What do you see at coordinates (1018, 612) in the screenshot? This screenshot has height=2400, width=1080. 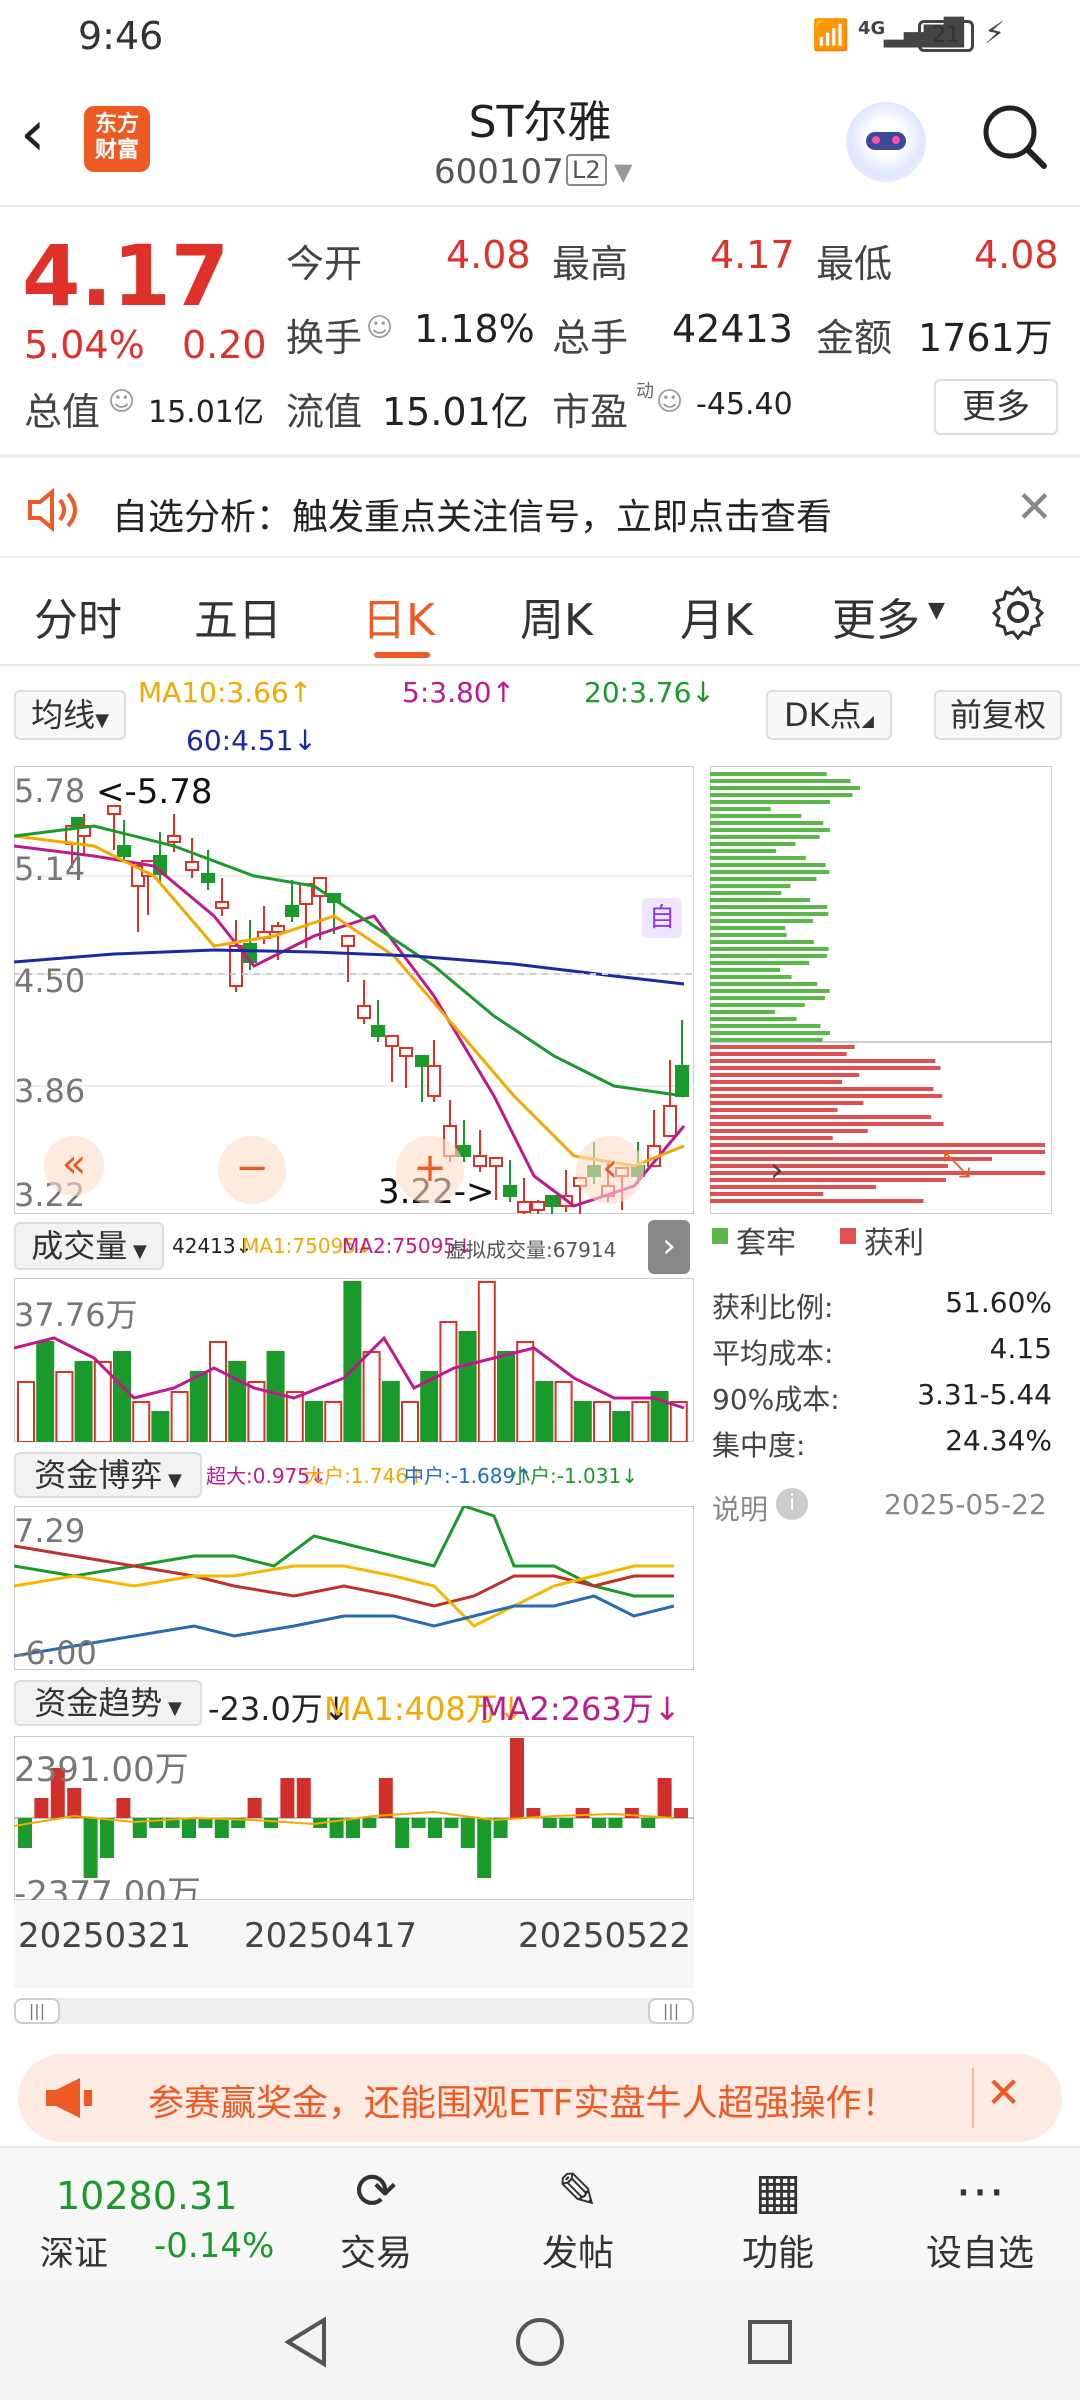 I see `settings-gear-icon` at bounding box center [1018, 612].